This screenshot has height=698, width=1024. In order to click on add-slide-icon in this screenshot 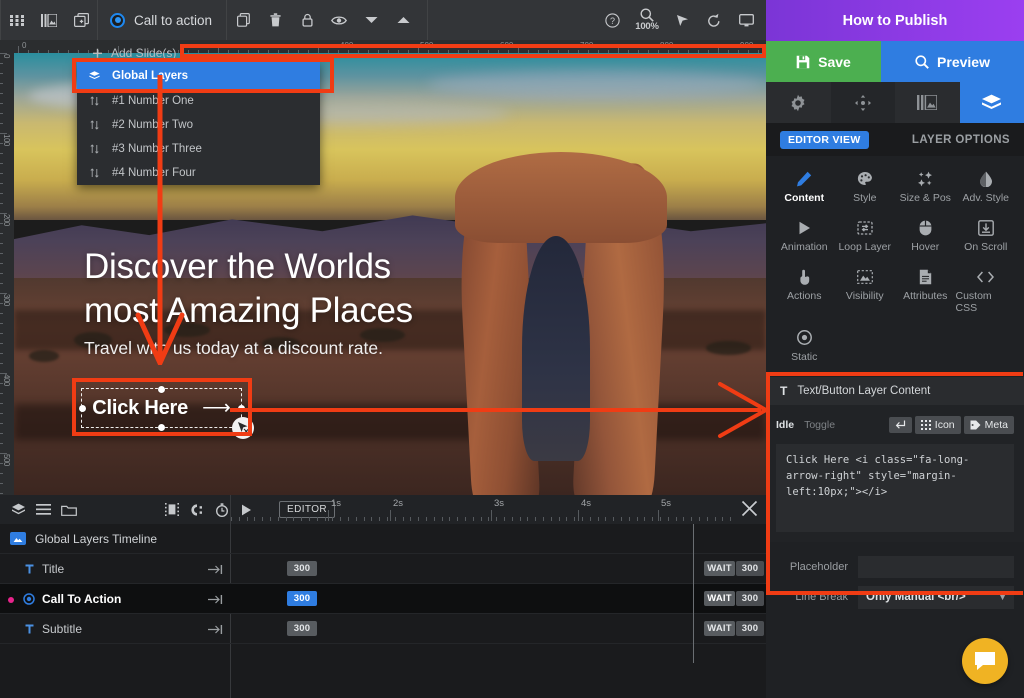, I will do `click(81, 20)`.